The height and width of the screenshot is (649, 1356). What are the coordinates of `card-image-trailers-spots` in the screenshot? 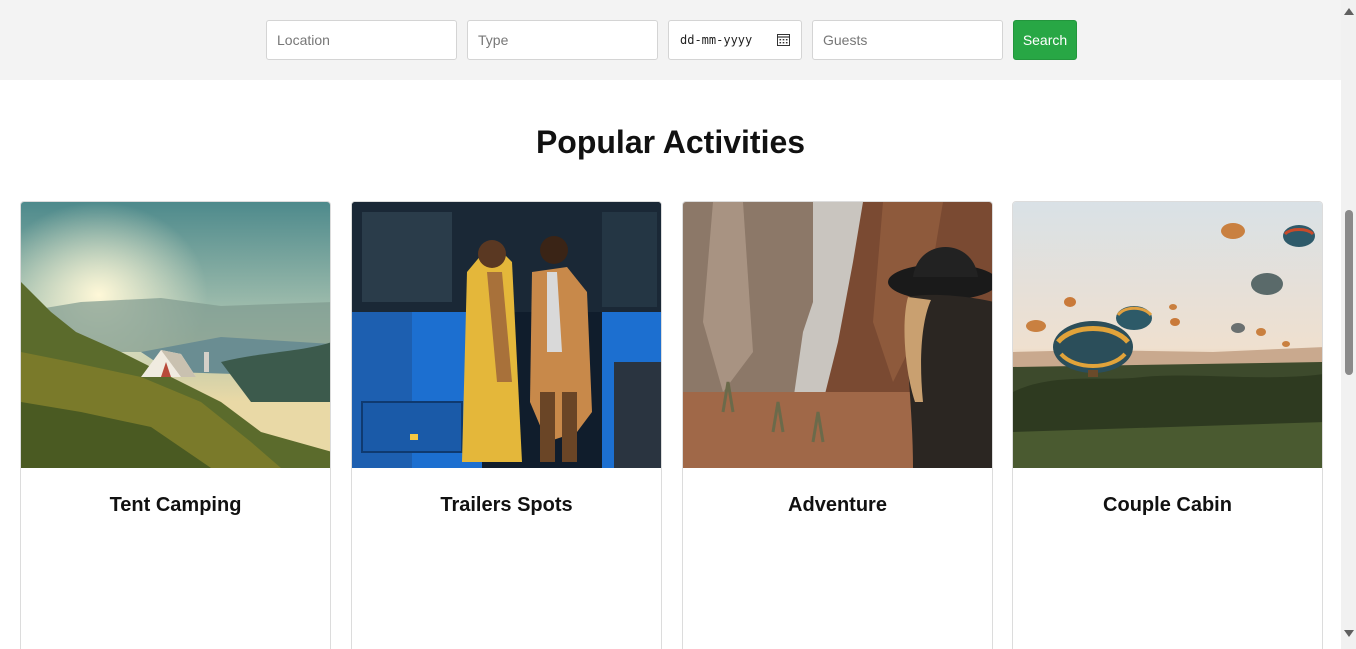 It's located at (506, 335).